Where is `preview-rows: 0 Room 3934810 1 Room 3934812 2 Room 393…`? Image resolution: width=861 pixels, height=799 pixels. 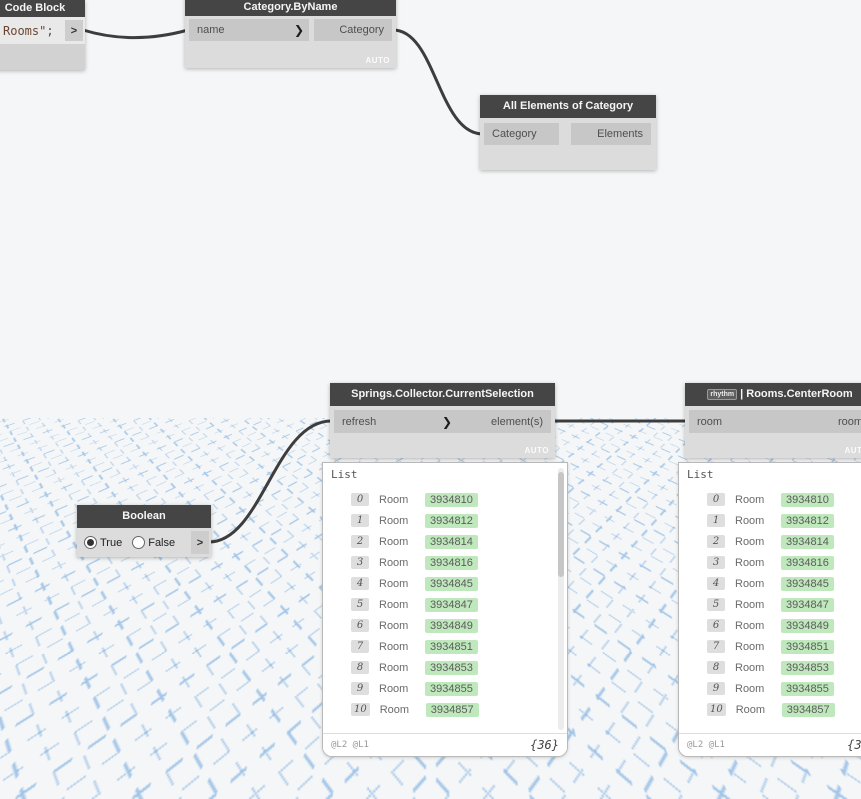 preview-rows: 0 Room 3934810 1 Room 3934812 2 Room 393… is located at coordinates (445, 604).